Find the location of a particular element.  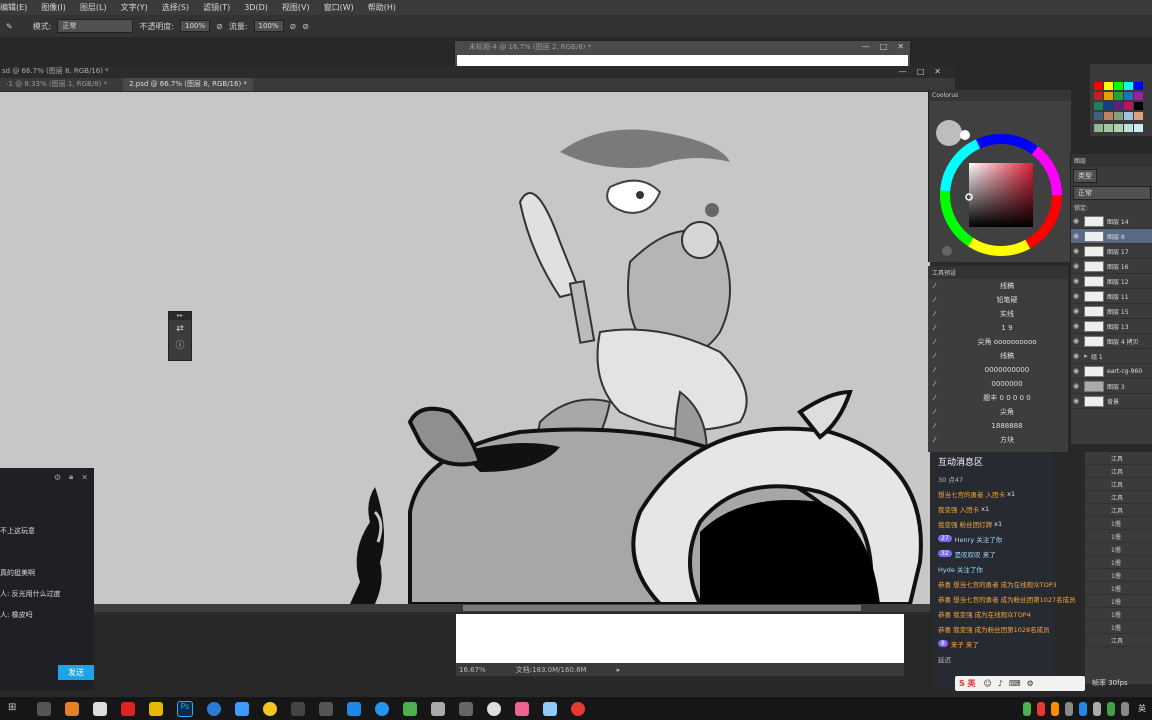

lock-icon: 🔒︎ is located at coordinates (71, 477).